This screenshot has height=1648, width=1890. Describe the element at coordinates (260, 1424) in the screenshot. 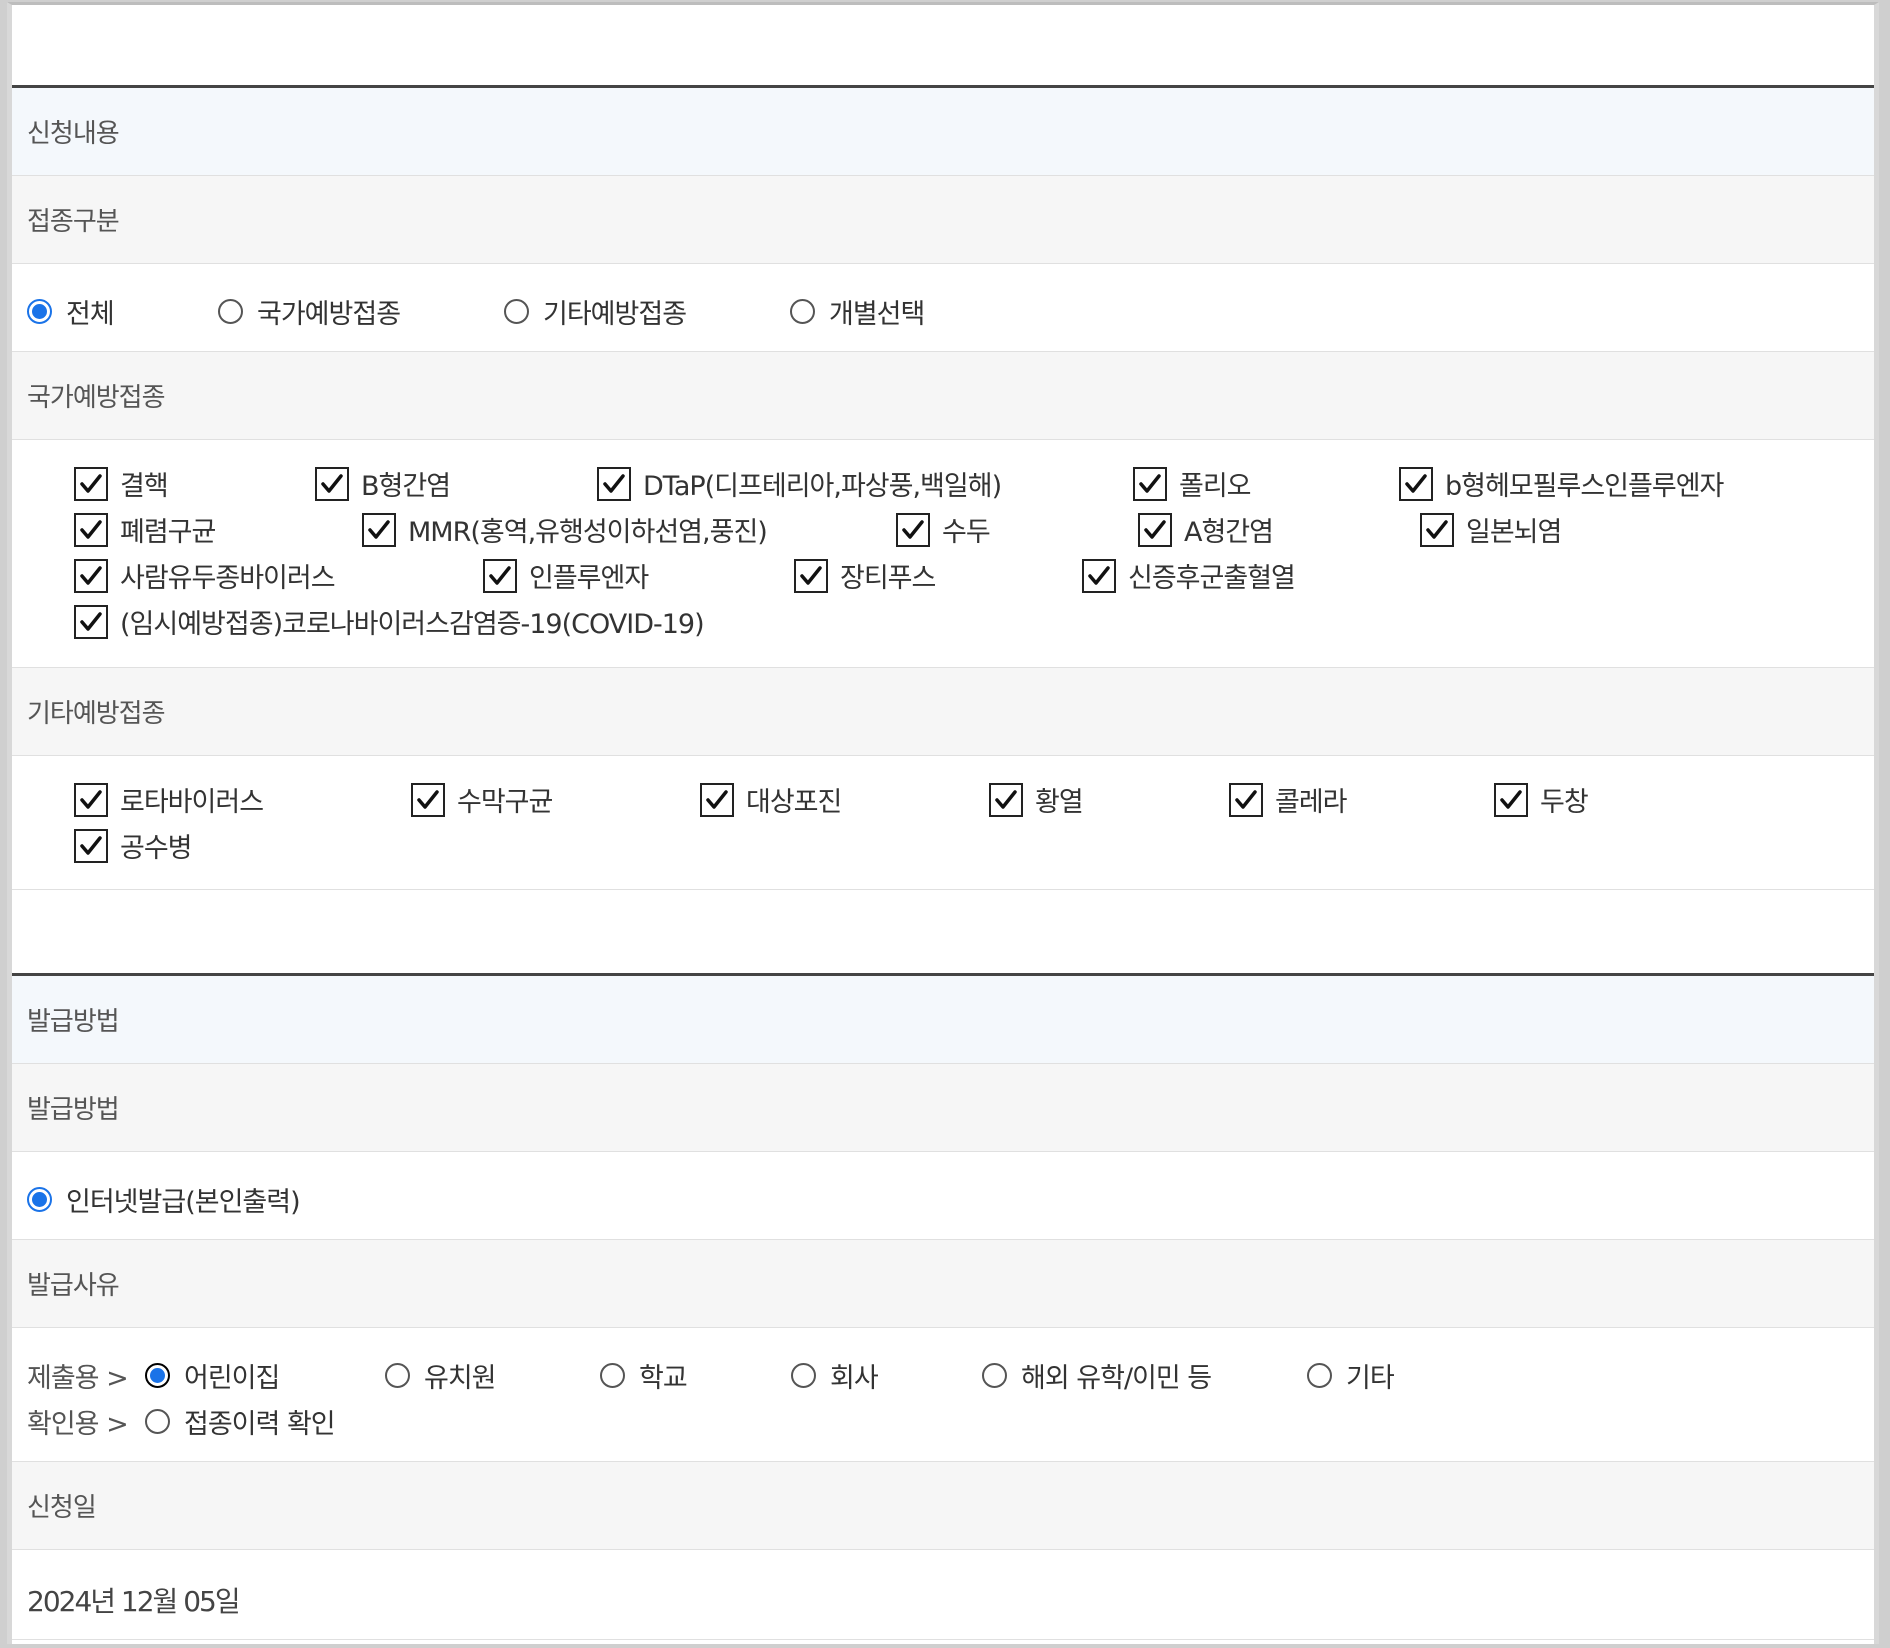

I see `radio-label: 접종이력 확인` at that location.